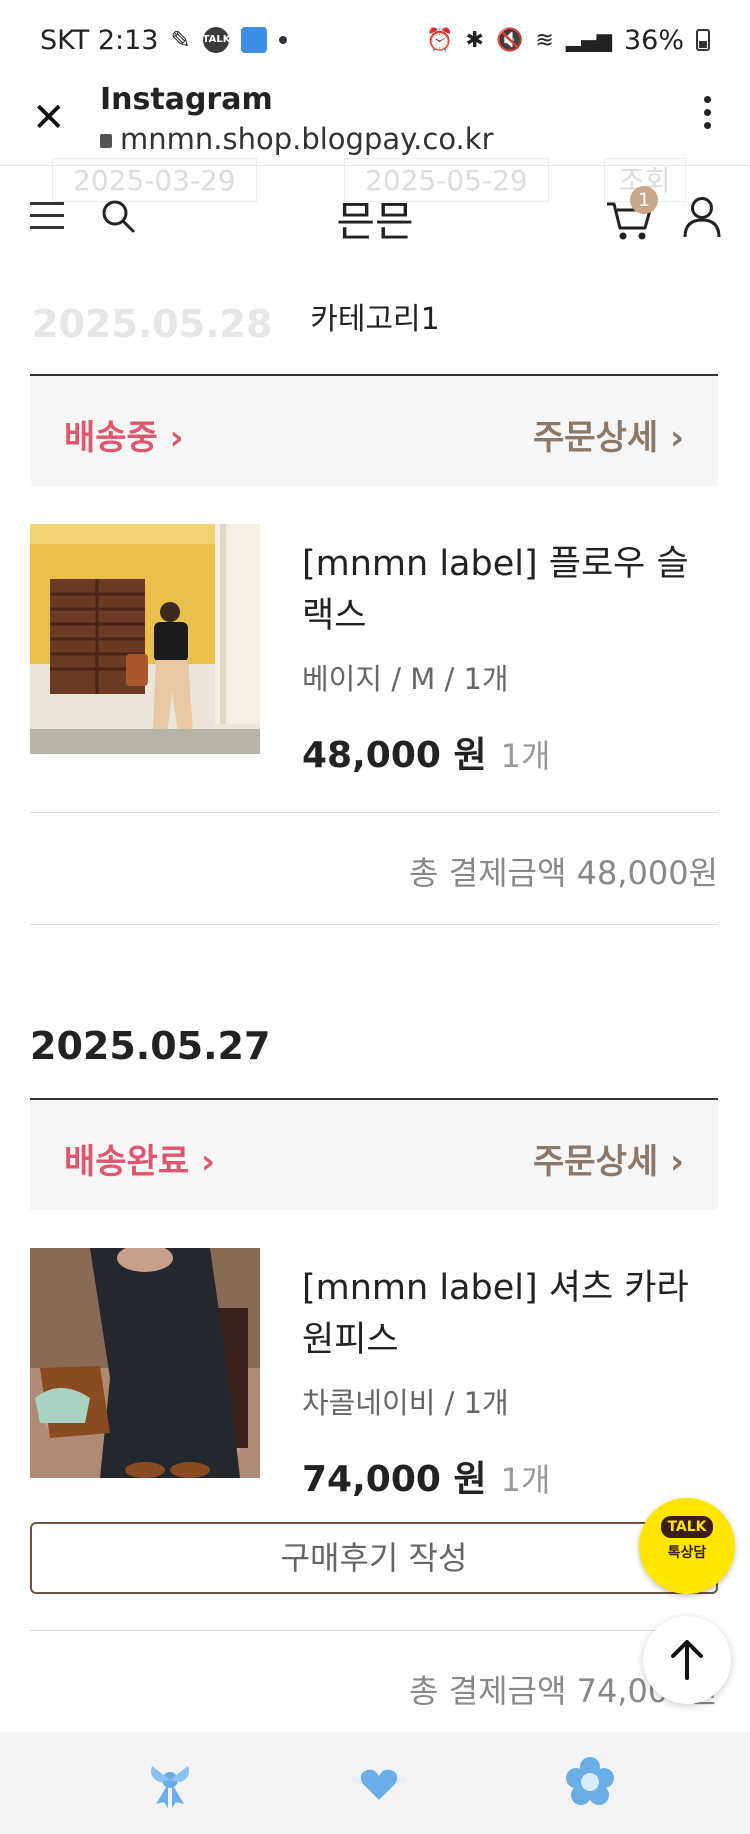  I want to click on product-option: 차콜네이비 / 1개, so click(405, 1403).